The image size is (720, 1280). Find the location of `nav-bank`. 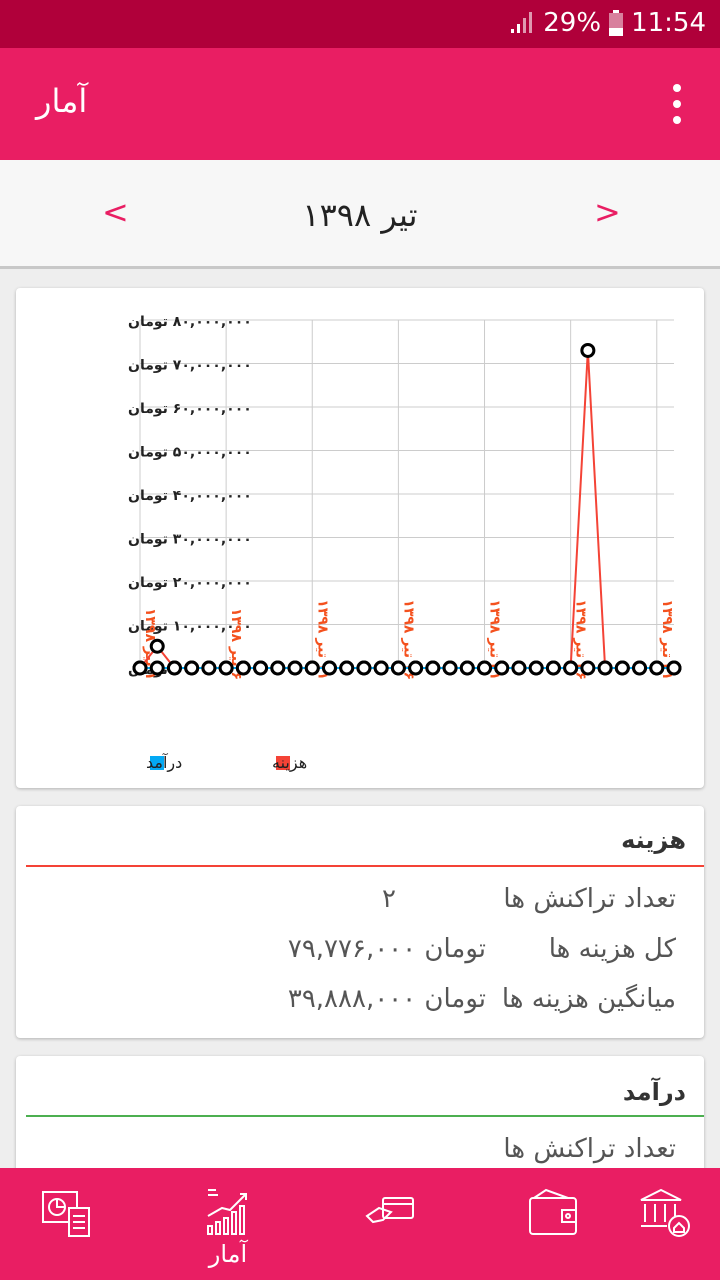

nav-bank is located at coordinates (665, 1224).